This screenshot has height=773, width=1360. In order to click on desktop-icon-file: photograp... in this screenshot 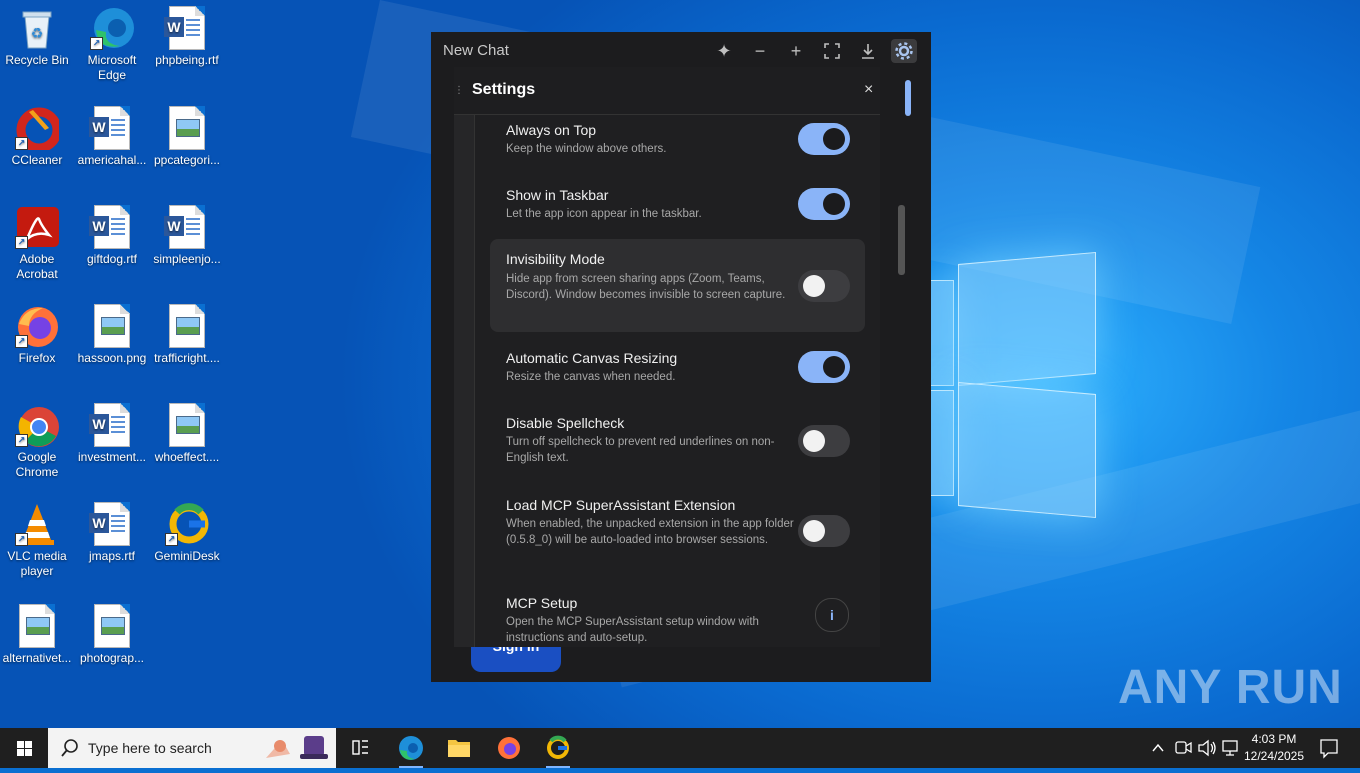, I will do `click(112, 635)`.